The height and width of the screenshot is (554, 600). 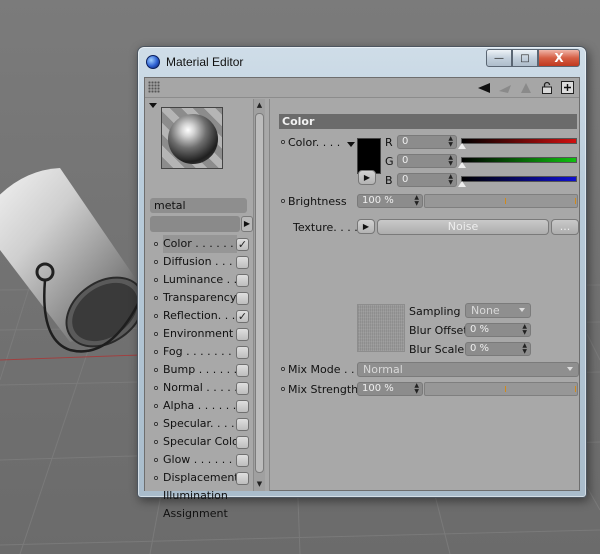 I want to click on channel-label: Alpha . . . . . . . ., so click(x=200, y=405).